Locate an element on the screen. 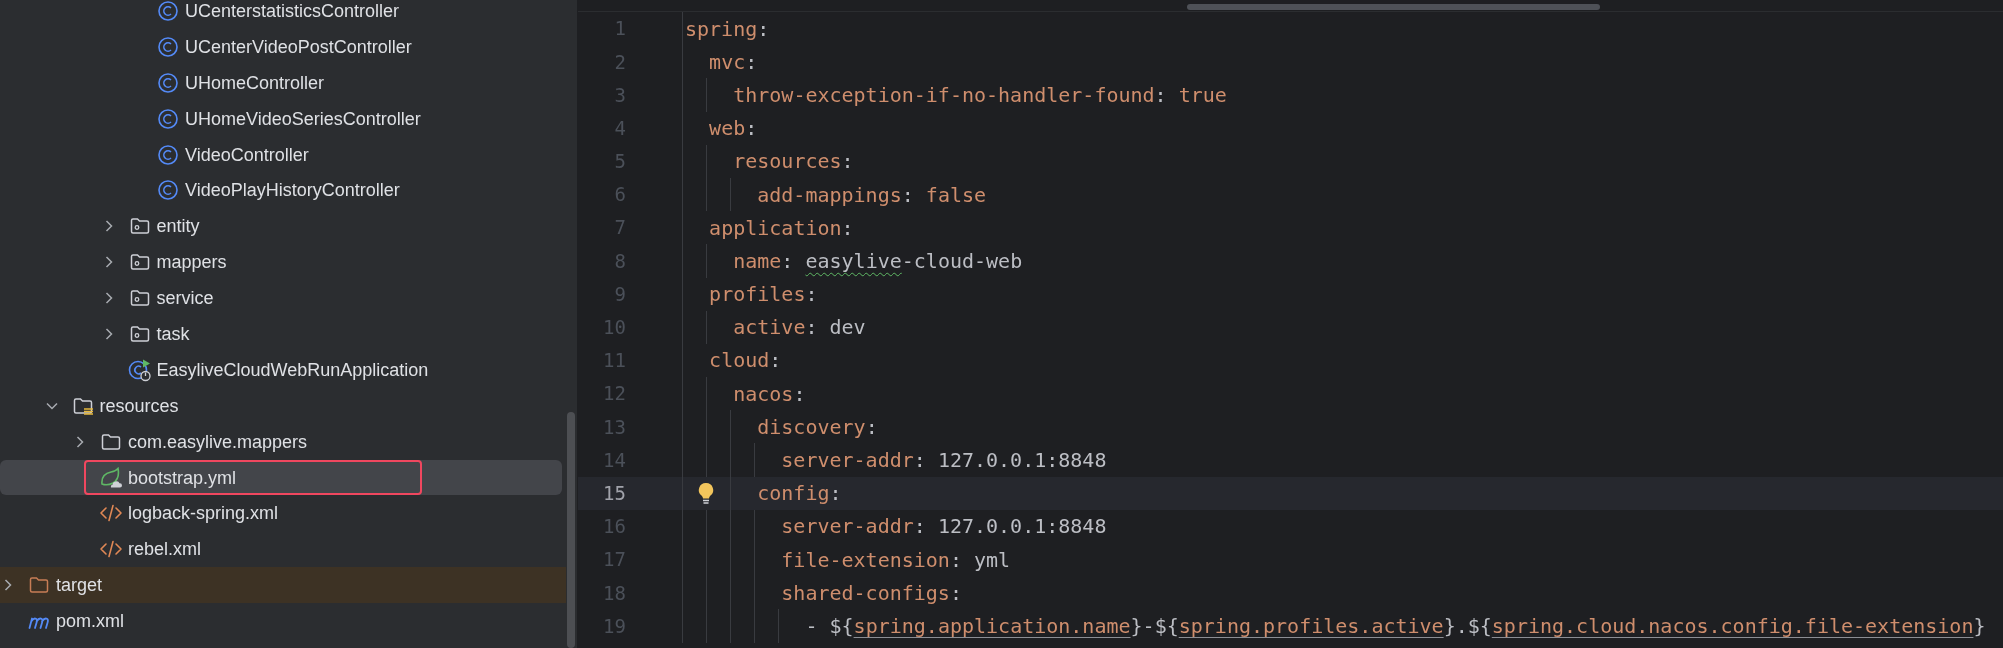  tree-item: mappers is located at coordinates (191, 262).